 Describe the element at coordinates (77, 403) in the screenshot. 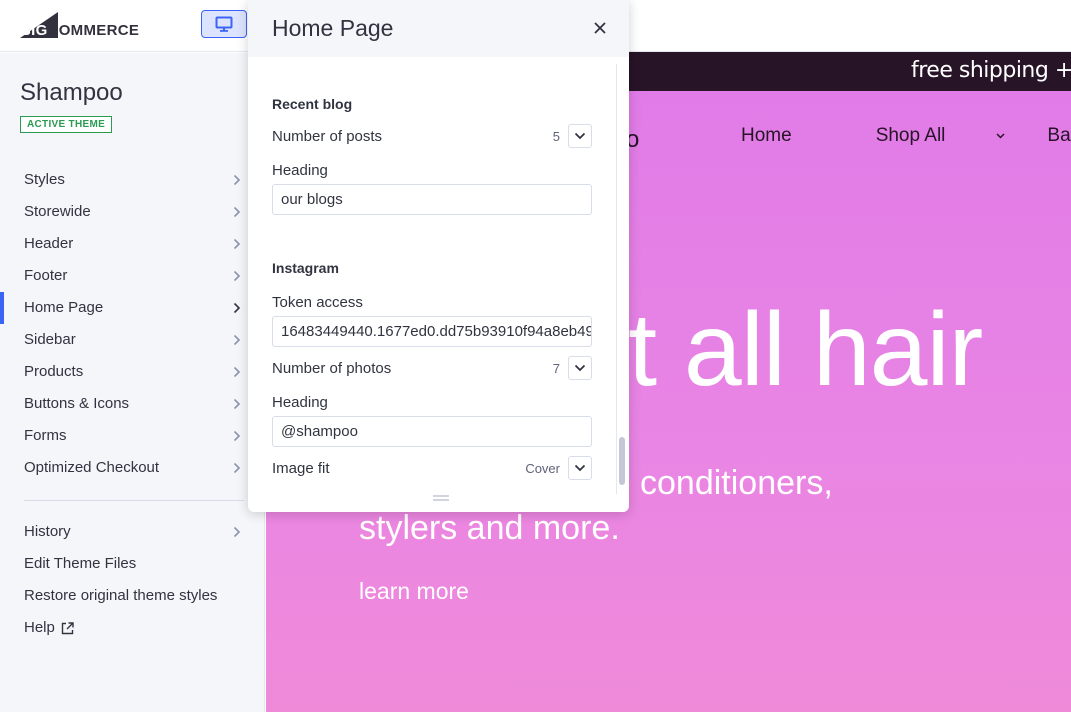

I see `sidebar-item-label: Buttons & Icons` at that location.